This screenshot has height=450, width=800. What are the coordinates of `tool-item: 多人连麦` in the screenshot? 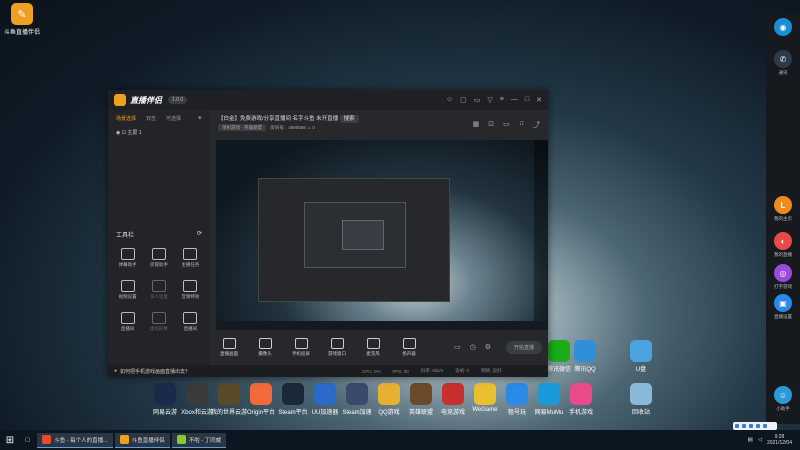 It's located at (158, 290).